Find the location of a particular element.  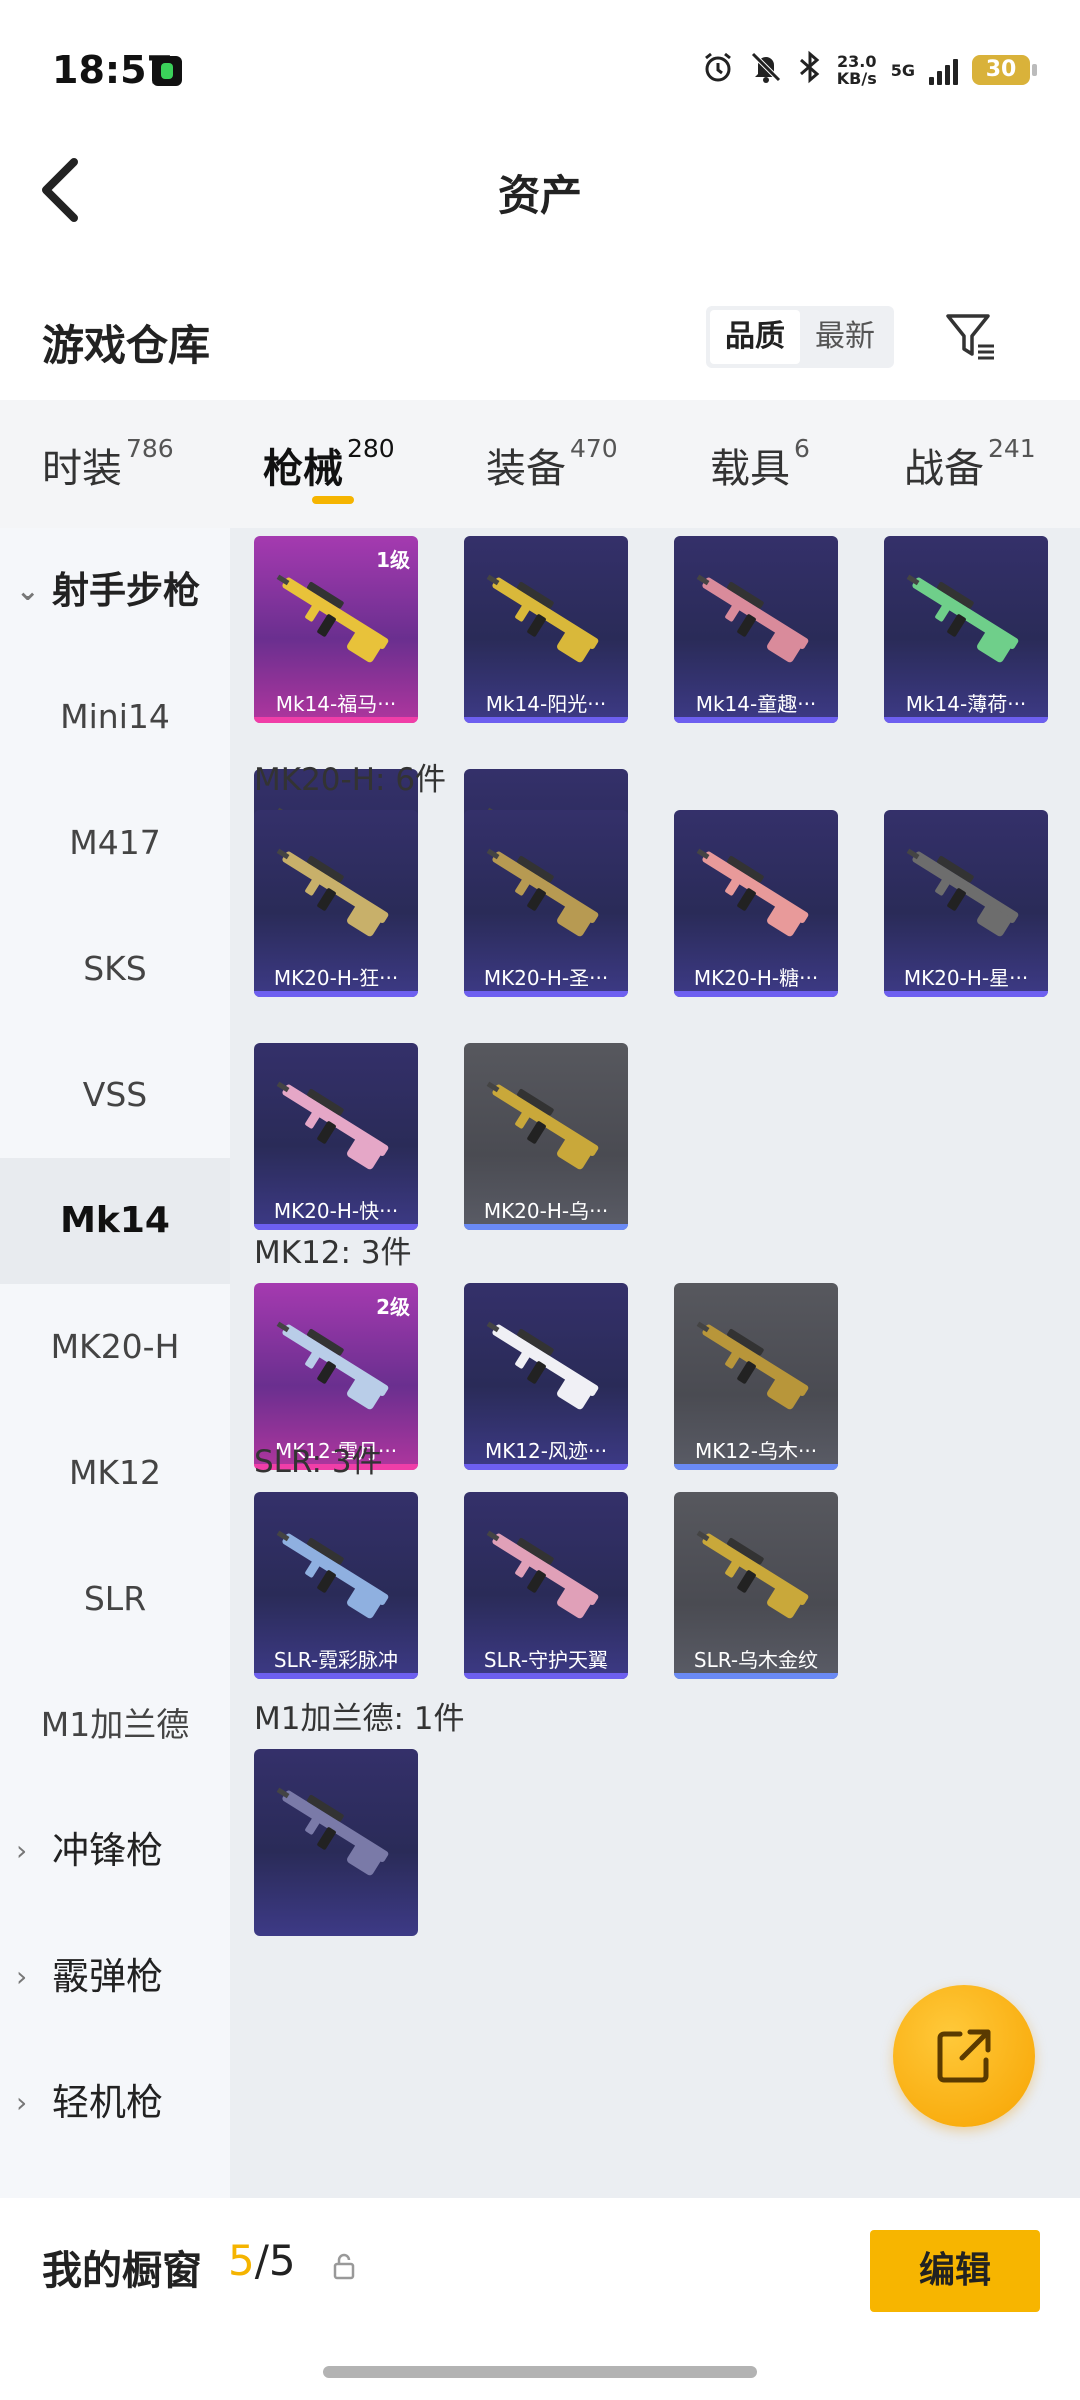

filter-button is located at coordinates (972, 336).